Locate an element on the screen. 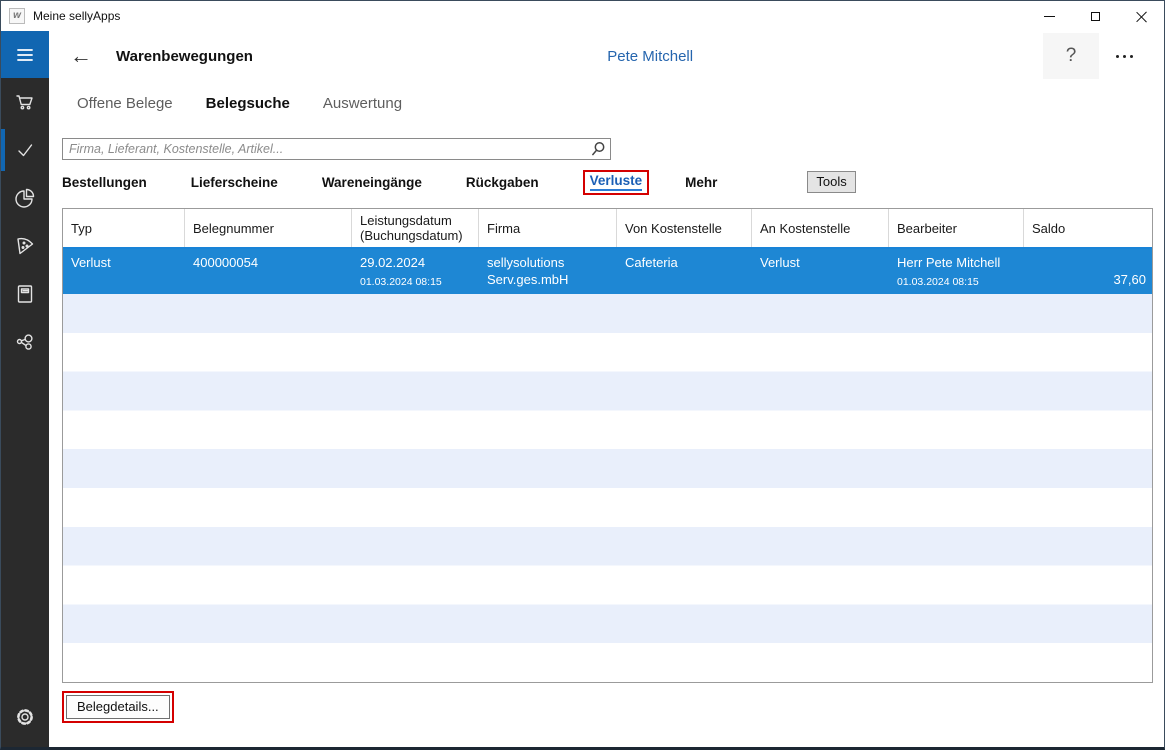 The image size is (1165, 750). cell-von-kostenstelle: Cafeteria is located at coordinates (651, 262).